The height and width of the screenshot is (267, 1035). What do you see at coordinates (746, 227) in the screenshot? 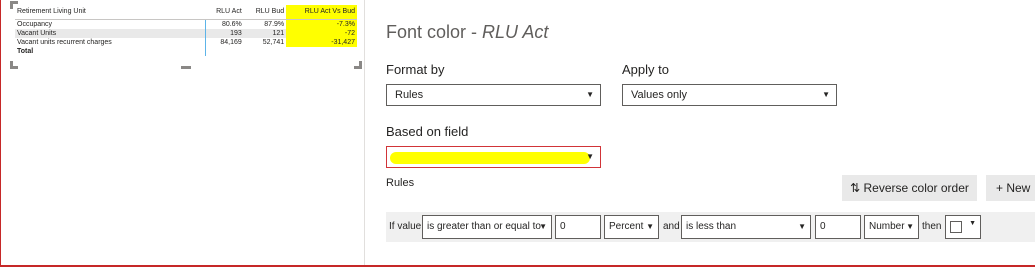
I see `operator-2-dropdown: is less than ▼` at bounding box center [746, 227].